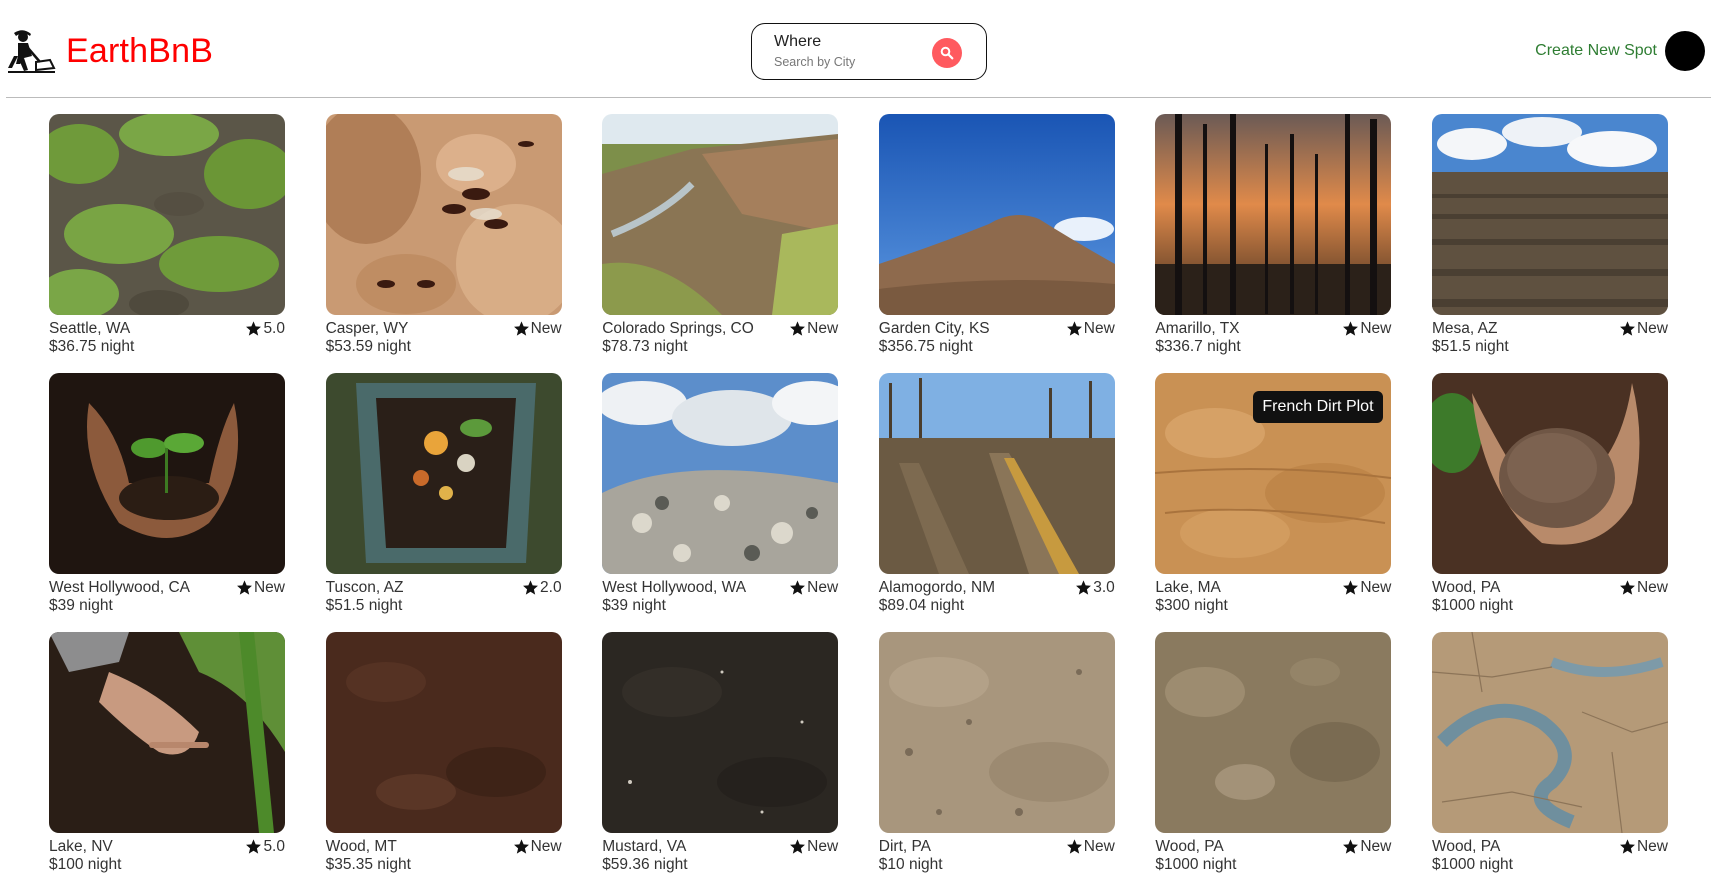  I want to click on search-button, so click(947, 53).